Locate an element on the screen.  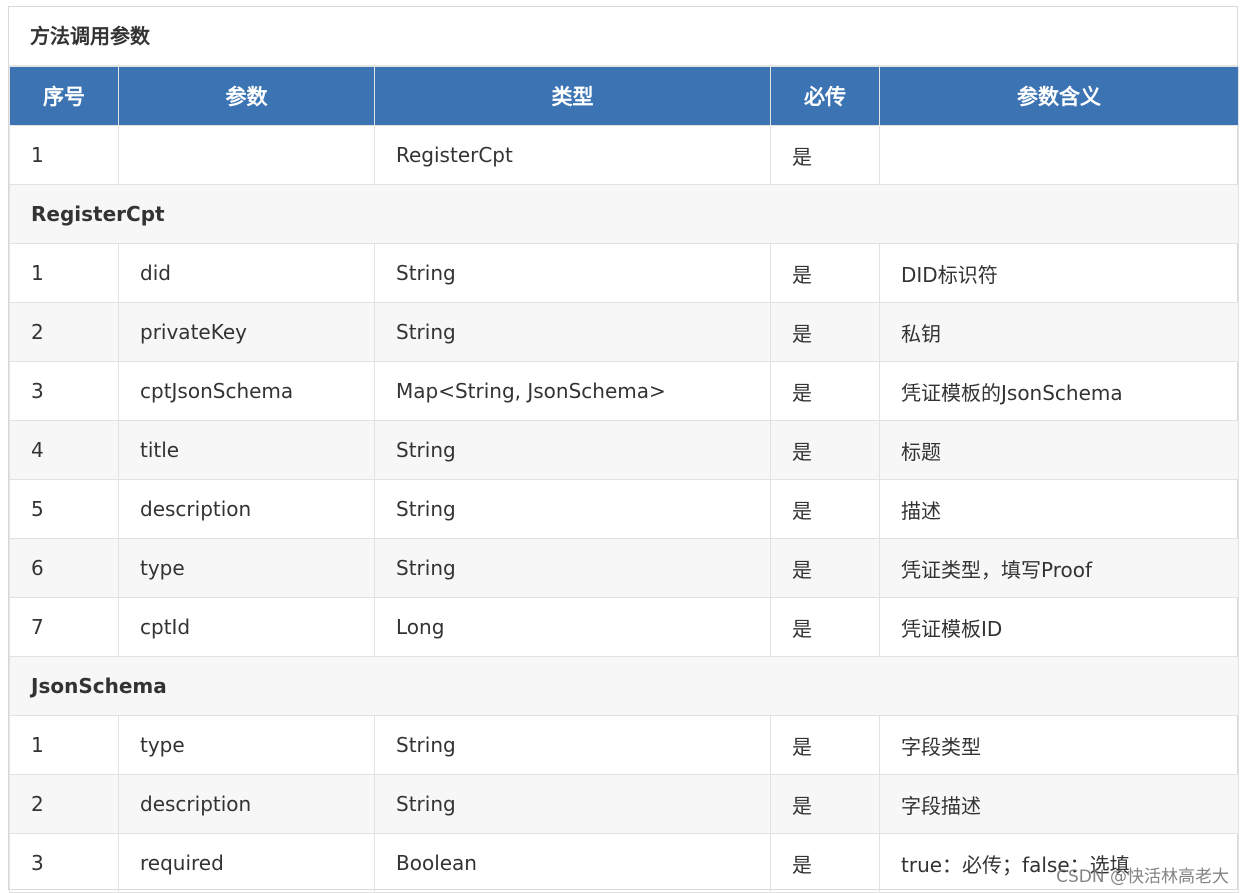
header-meaning: 参数含义 is located at coordinates (1059, 96).